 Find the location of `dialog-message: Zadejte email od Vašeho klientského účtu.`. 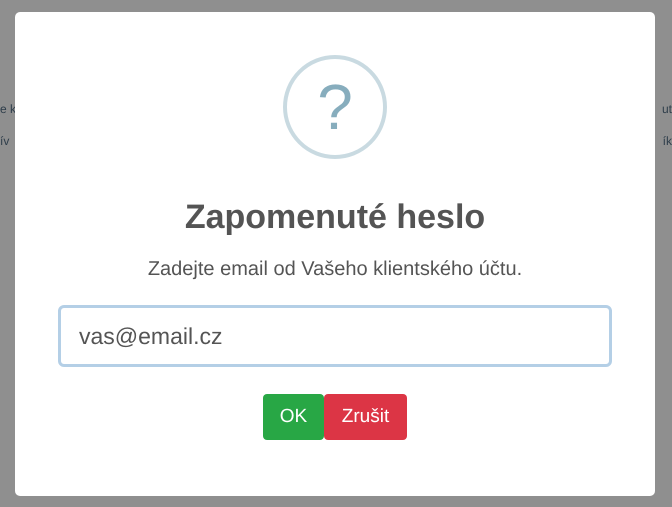

dialog-message: Zadejte email od Vašeho klientského účtu. is located at coordinates (335, 269).